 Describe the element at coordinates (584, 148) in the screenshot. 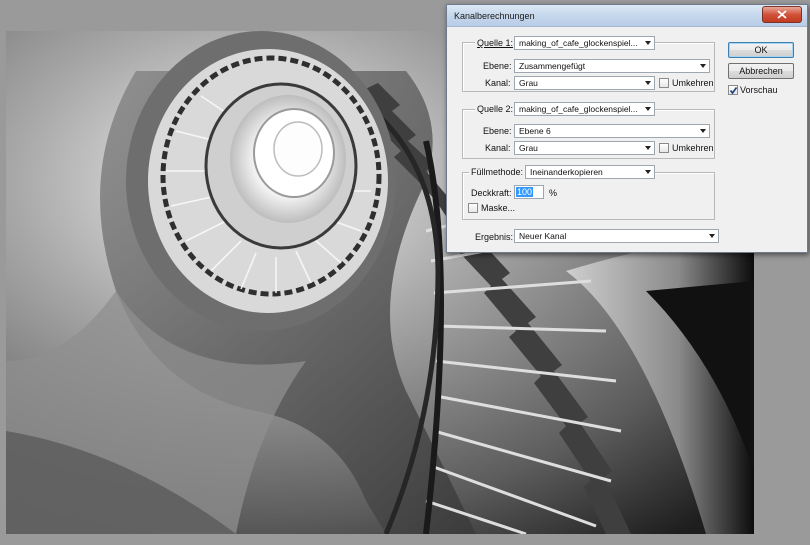

I see `source2-channel-select: Grau` at that location.